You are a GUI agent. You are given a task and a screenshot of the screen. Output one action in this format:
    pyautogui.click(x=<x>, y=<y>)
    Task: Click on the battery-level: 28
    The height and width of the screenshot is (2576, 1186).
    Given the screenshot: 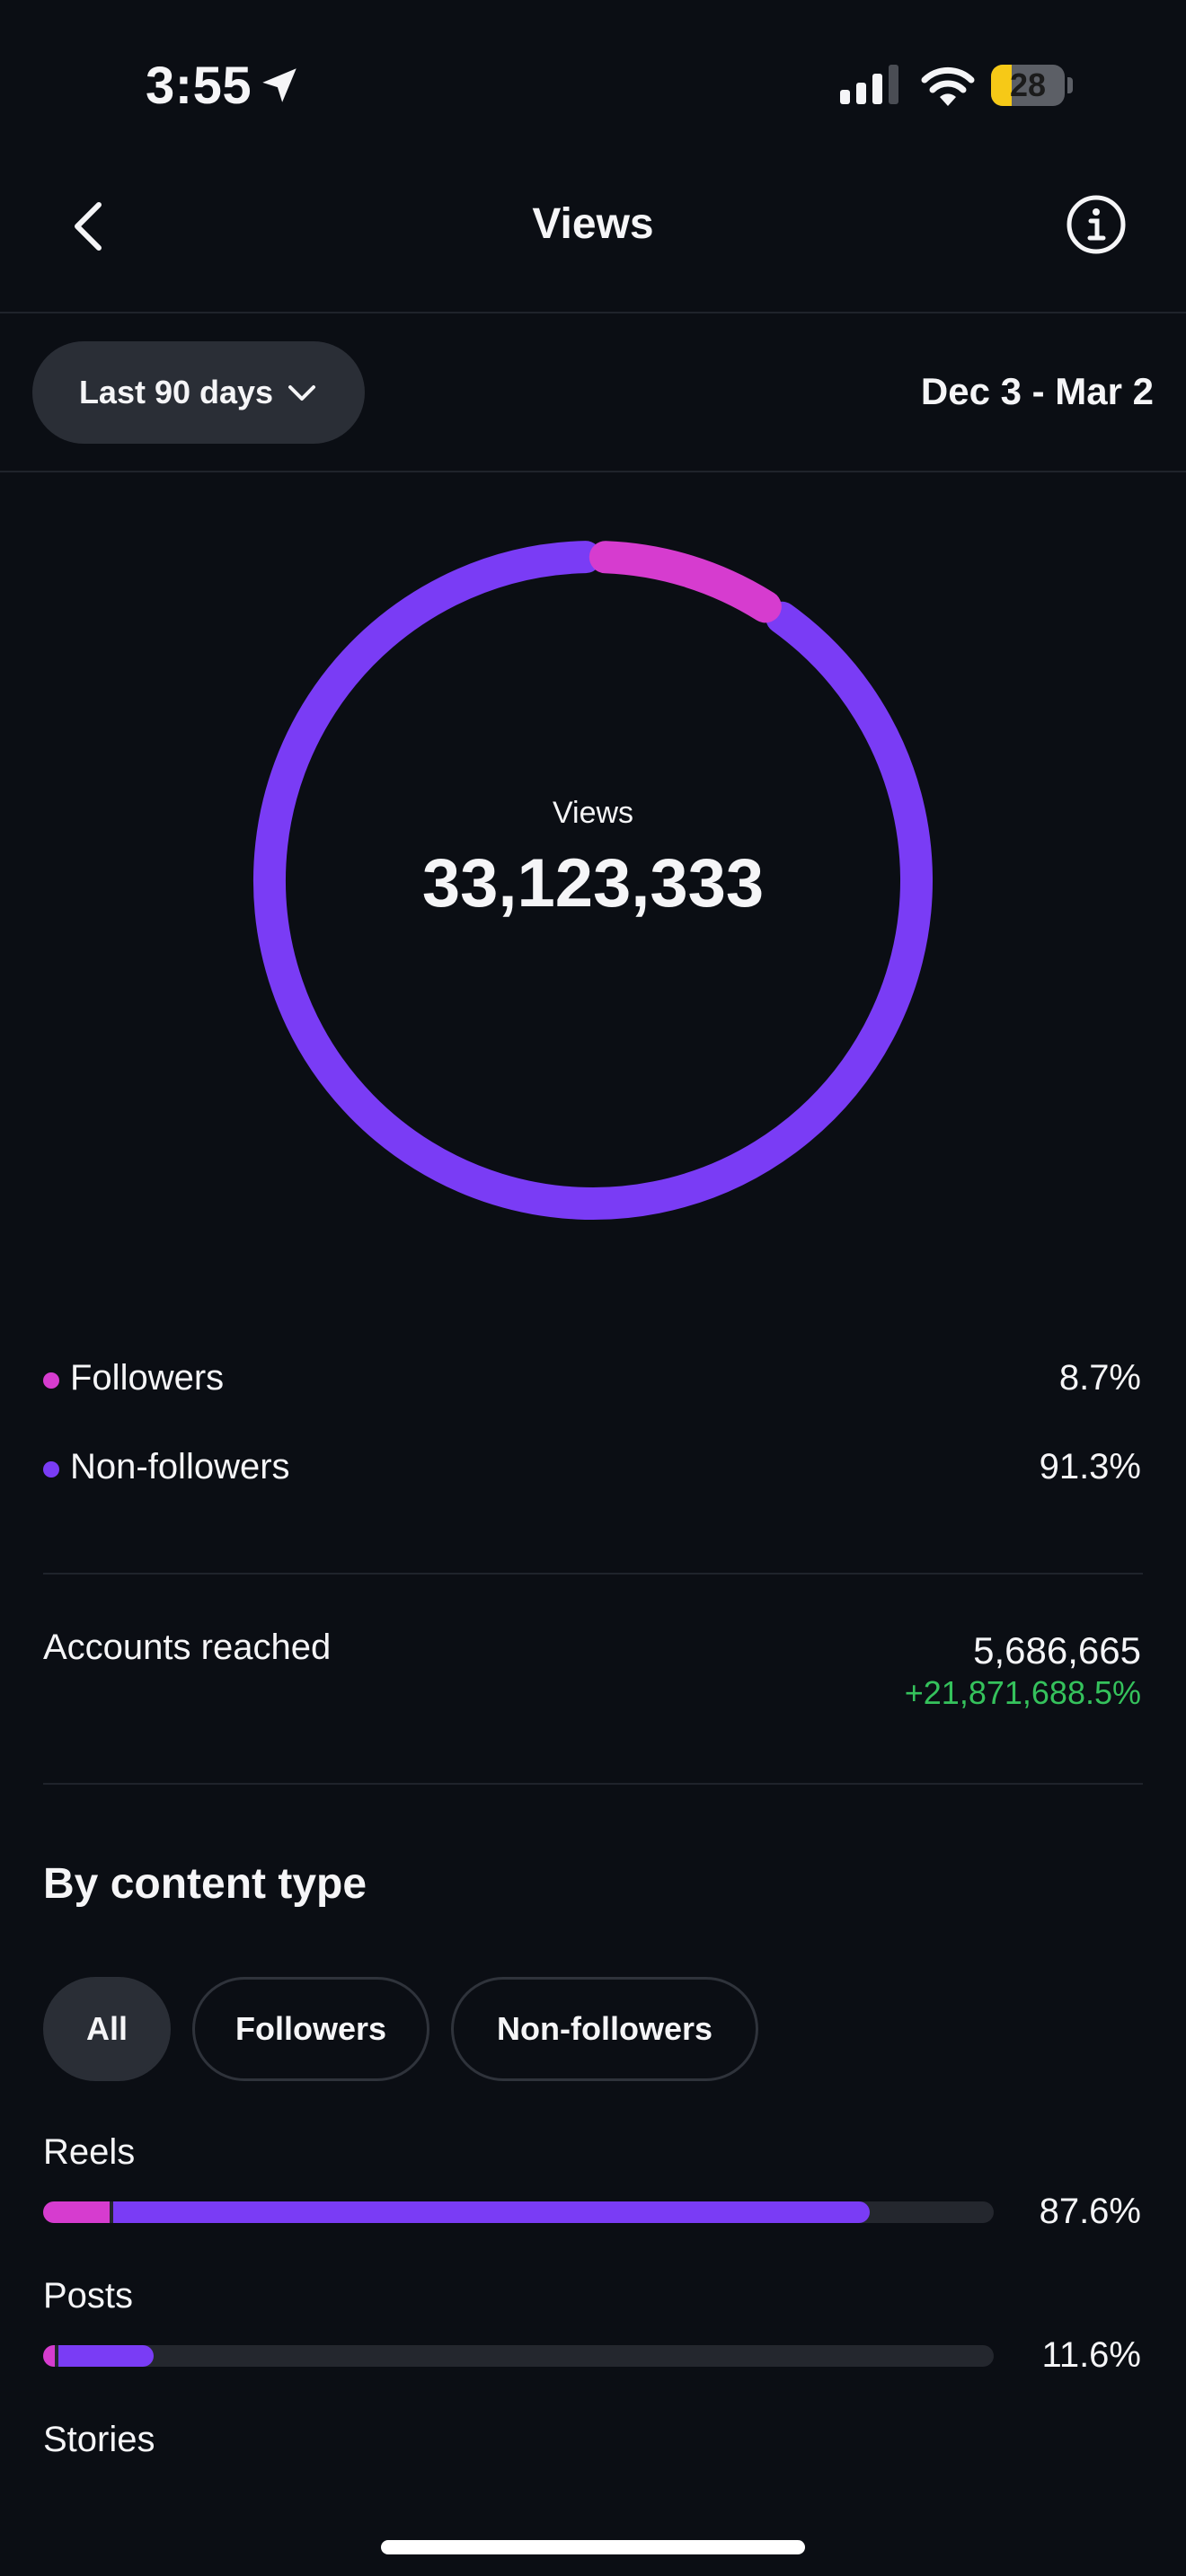 What is the action you would take?
    pyautogui.click(x=1028, y=84)
    